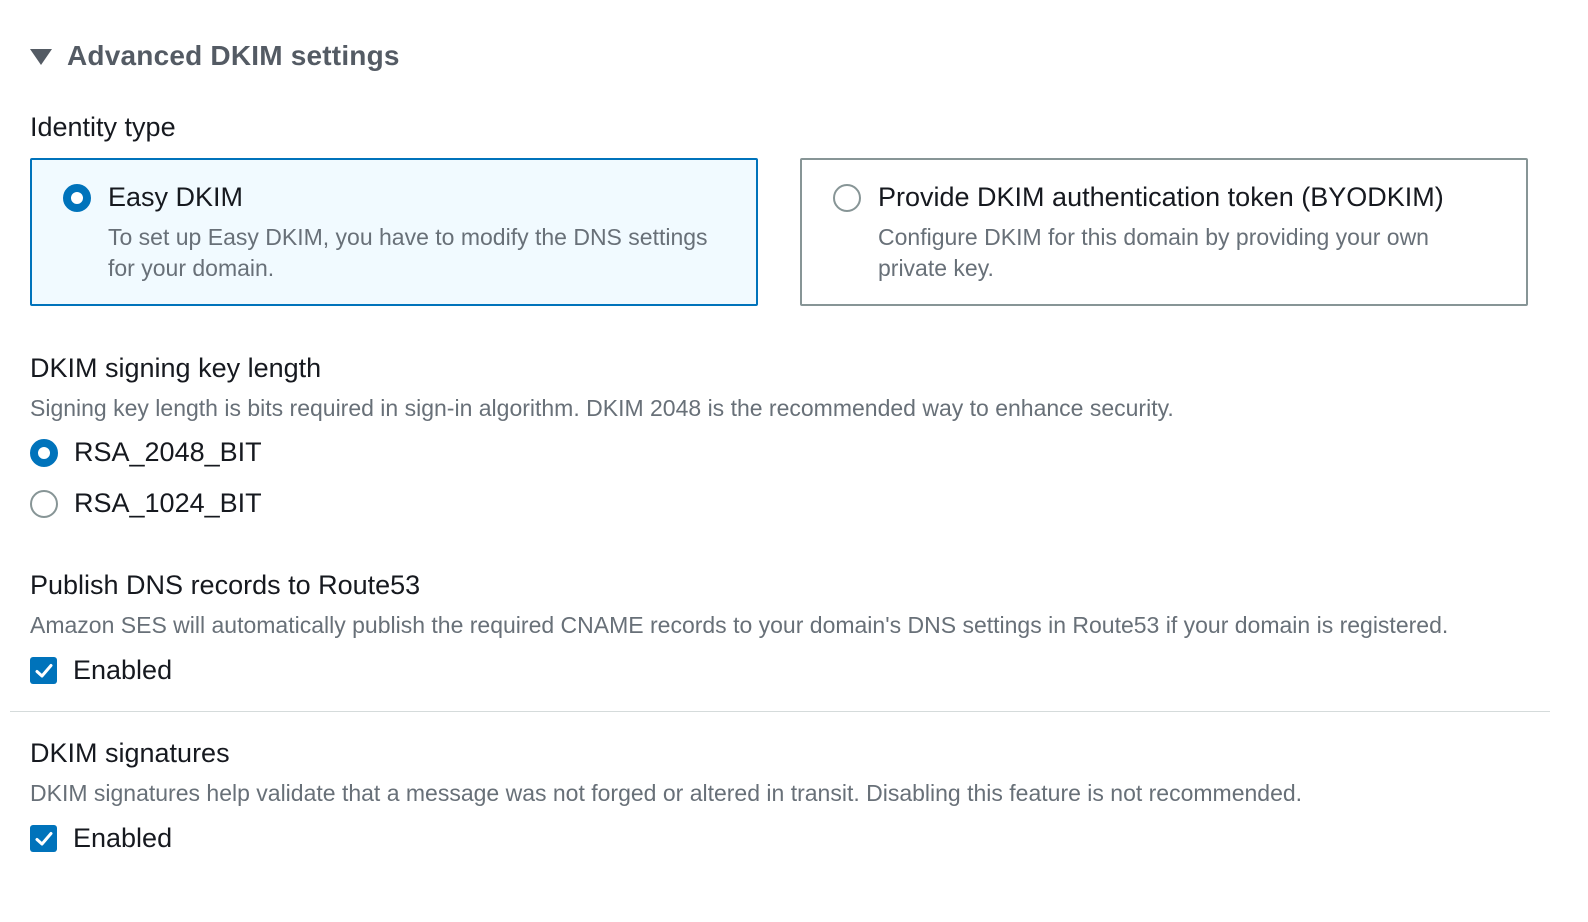 Image resolution: width=1588 pixels, height=922 pixels. I want to click on publish-dns-checkbox-row: Enabled, so click(101, 670).